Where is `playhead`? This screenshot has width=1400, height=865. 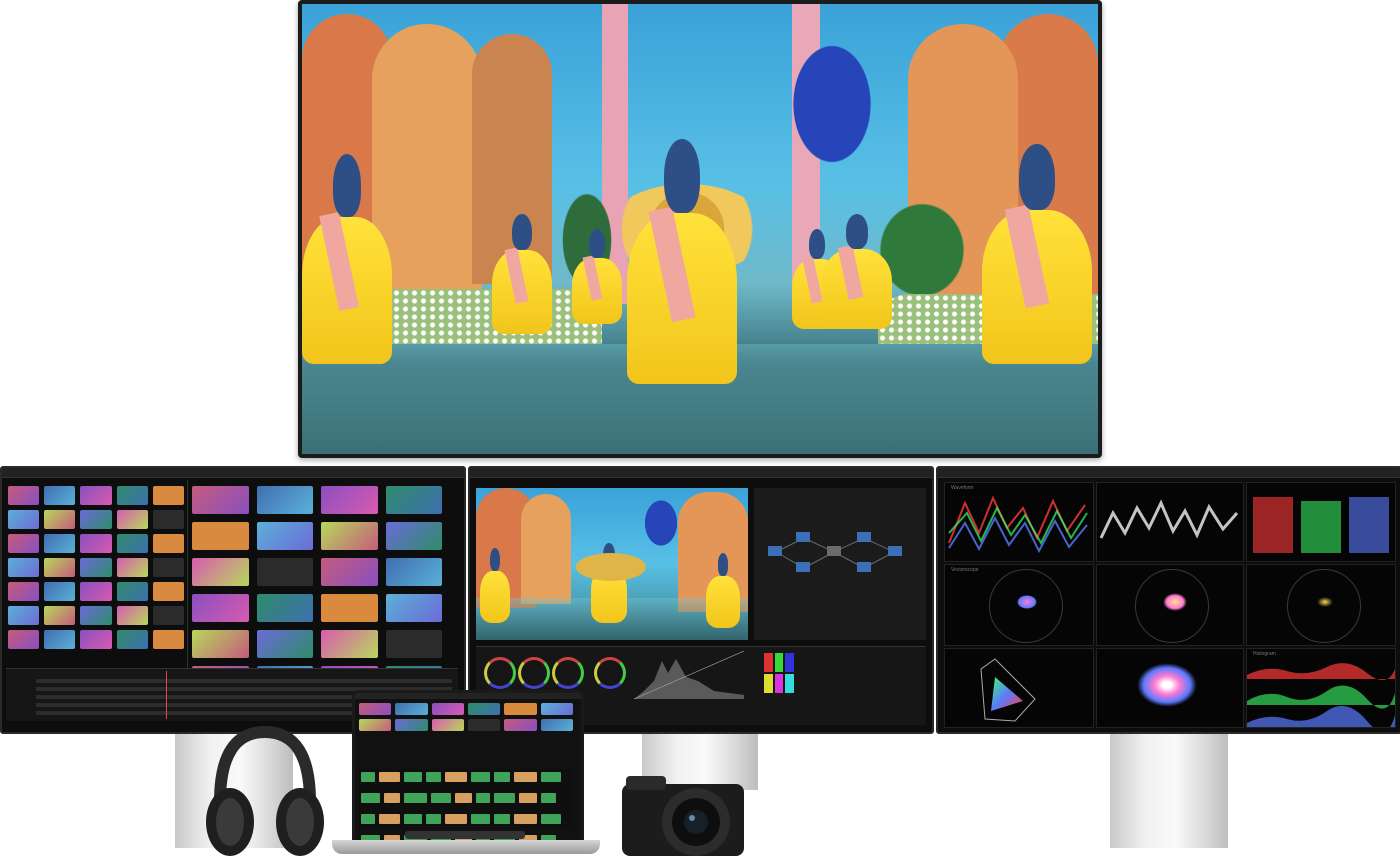 playhead is located at coordinates (166, 695).